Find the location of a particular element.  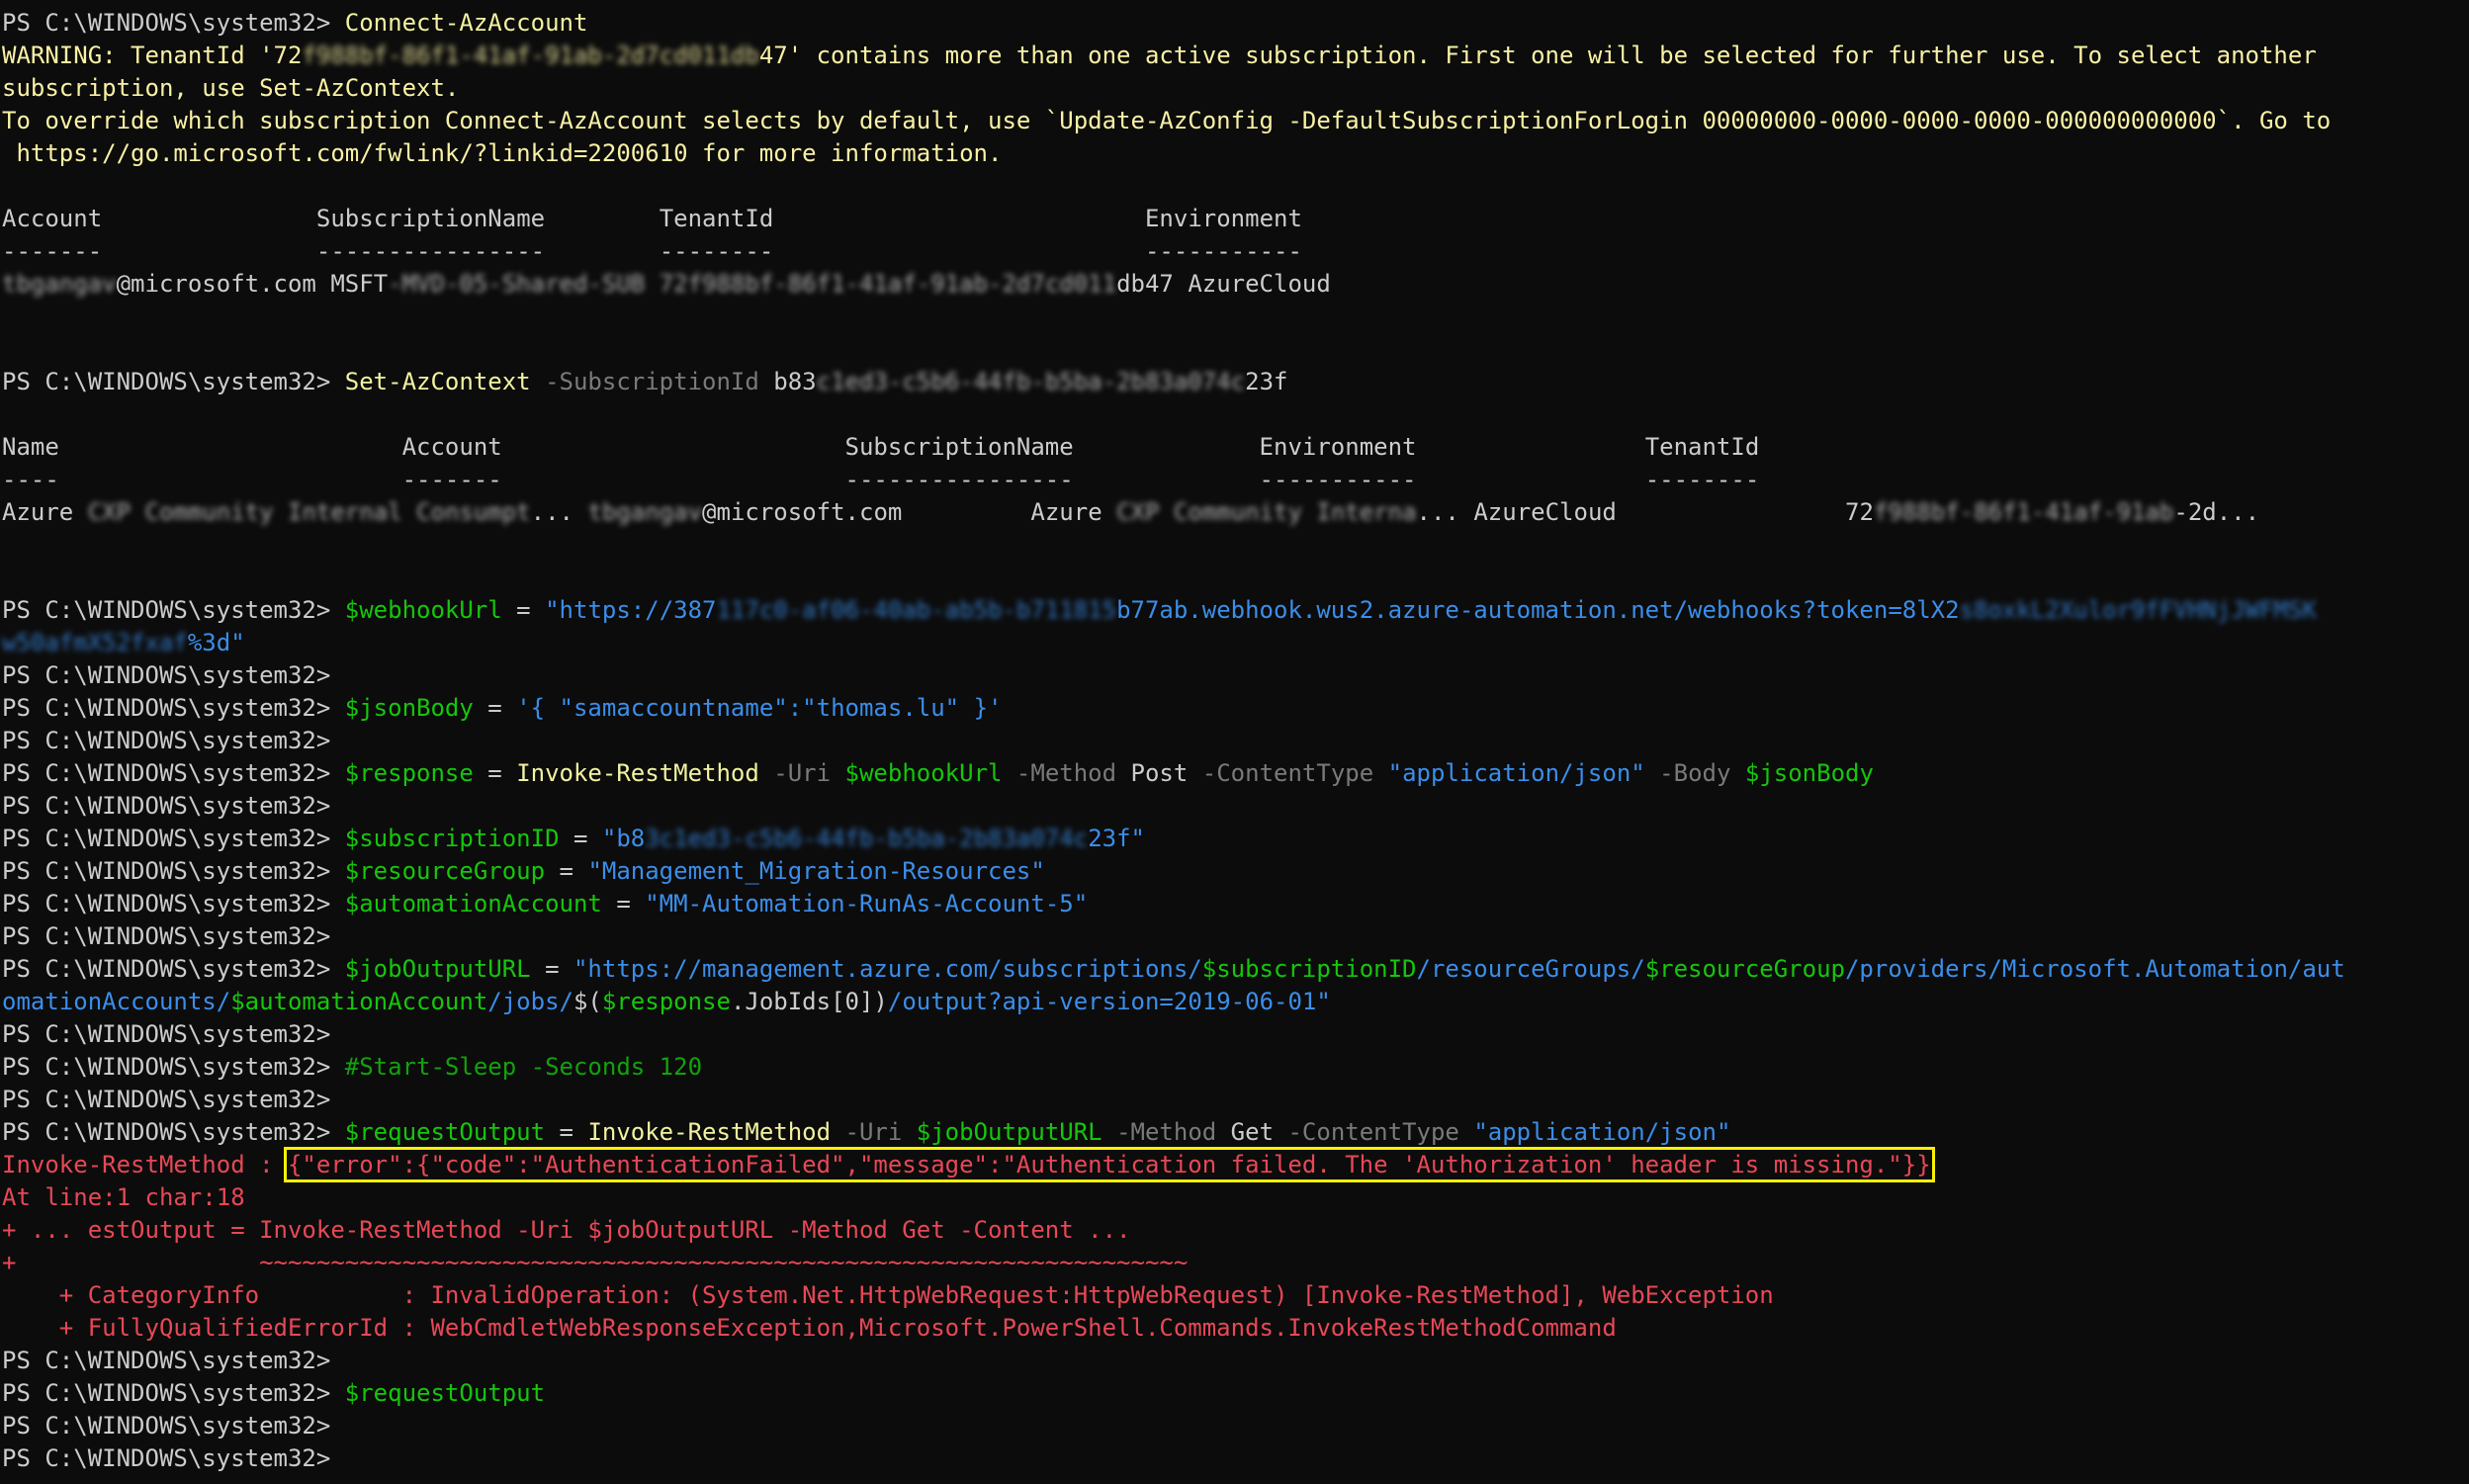

redacted-subscription: -MVD-05-Shared-SUB is located at coordinates (517, 284).